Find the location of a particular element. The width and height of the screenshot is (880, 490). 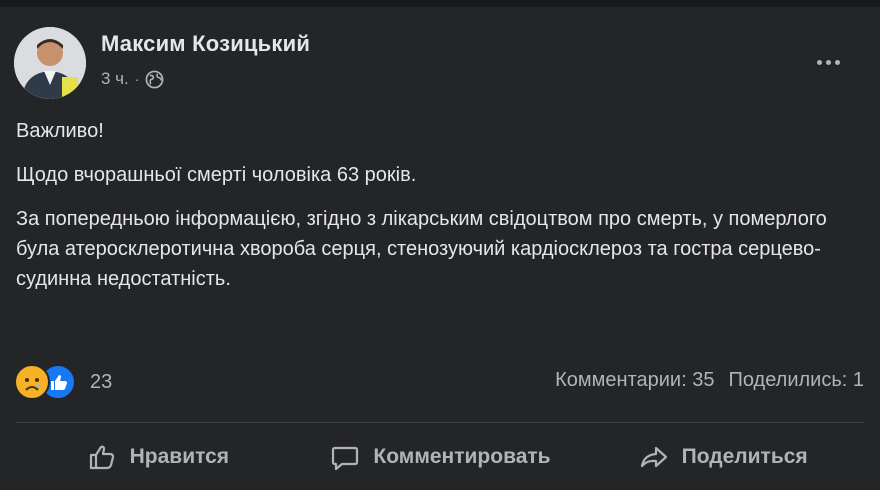

author-avatar is located at coordinates (50, 63).